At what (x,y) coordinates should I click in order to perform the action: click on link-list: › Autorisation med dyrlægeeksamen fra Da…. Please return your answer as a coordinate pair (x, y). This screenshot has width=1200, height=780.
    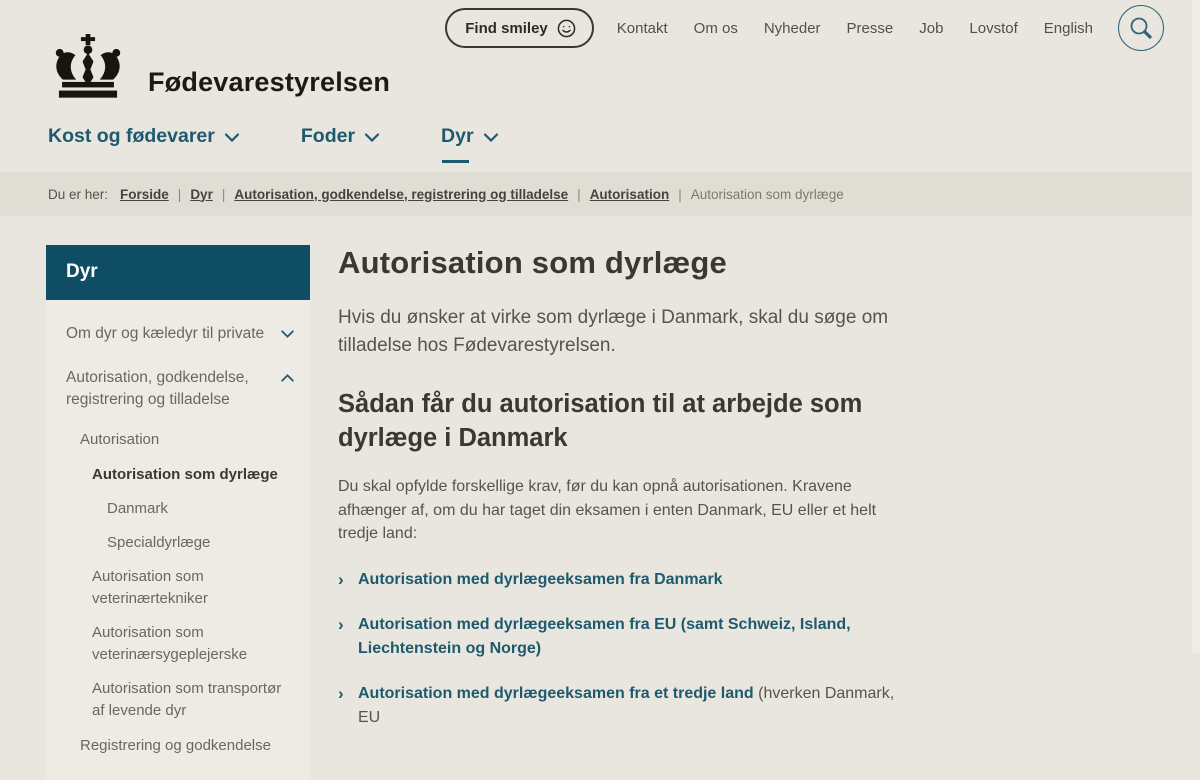
    Looking at the image, I should click on (621, 649).